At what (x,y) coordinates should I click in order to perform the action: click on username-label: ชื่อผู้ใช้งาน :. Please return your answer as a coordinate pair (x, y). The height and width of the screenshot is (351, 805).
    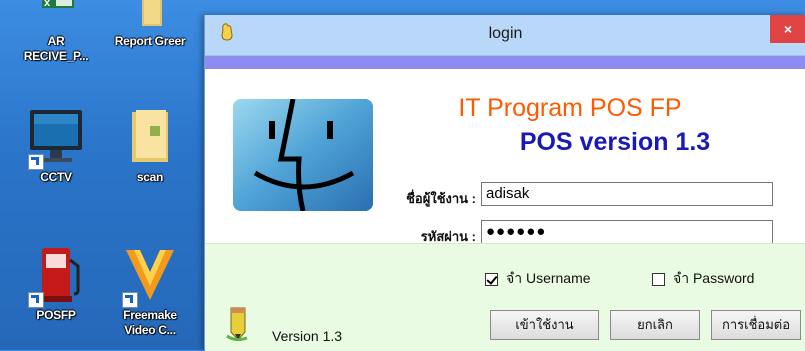
    Looking at the image, I should click on (441, 198).